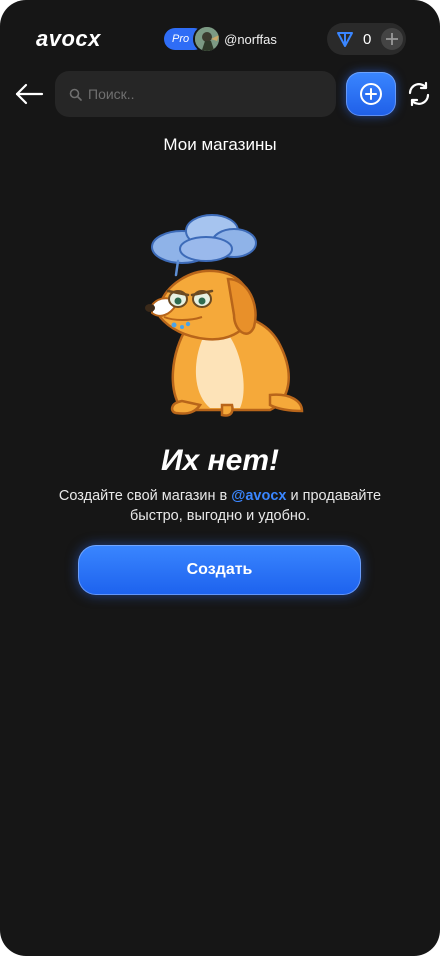 Image resolution: width=440 pixels, height=956 pixels. Describe the element at coordinates (75, 94) in the screenshot. I see `search-icon` at that location.